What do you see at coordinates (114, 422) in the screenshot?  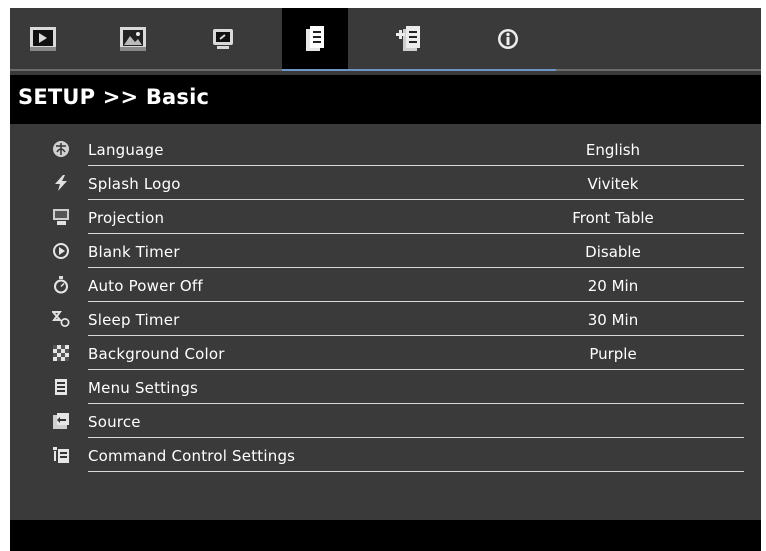 I see `menu-item-label: Source` at bounding box center [114, 422].